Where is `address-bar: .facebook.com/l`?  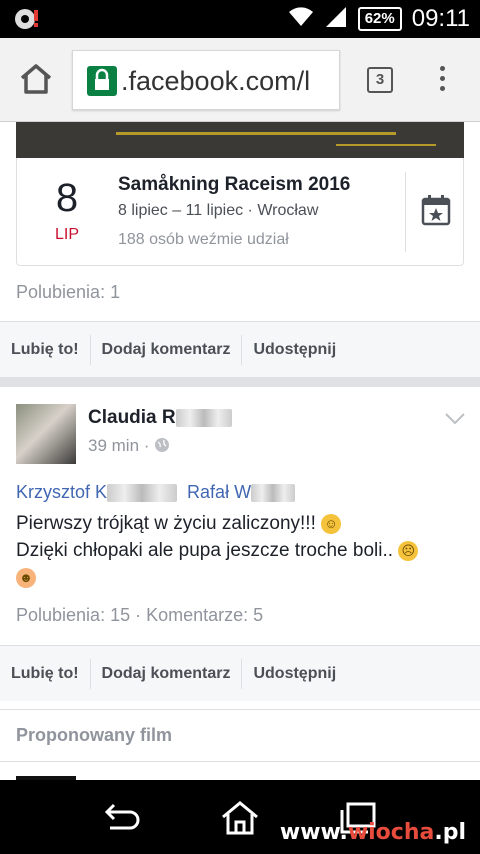 address-bar: .facebook.com/l is located at coordinates (206, 80).